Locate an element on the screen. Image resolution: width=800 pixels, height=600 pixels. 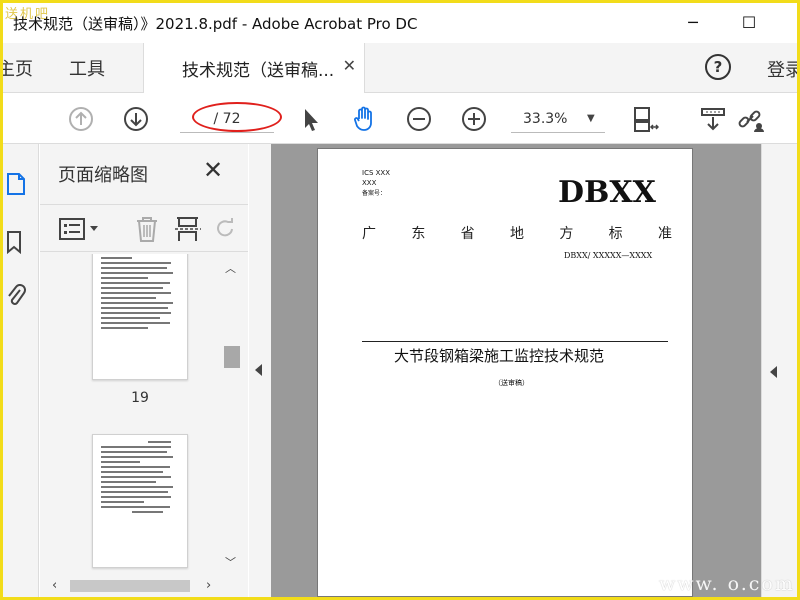
collapse-left-icon is located at coordinates (258, 370).